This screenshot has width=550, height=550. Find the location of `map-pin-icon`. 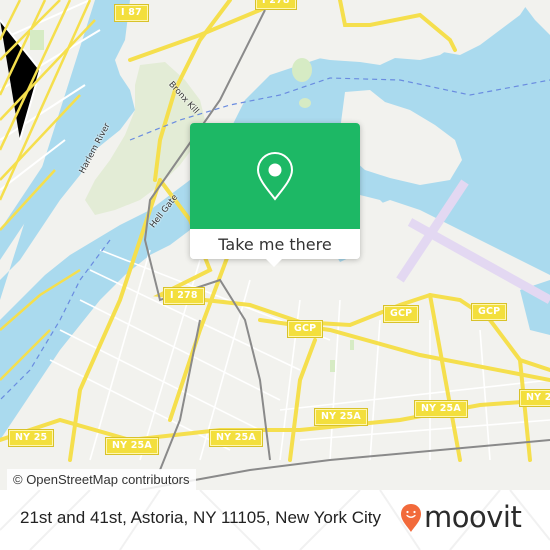

map-pin-icon is located at coordinates (275, 176).